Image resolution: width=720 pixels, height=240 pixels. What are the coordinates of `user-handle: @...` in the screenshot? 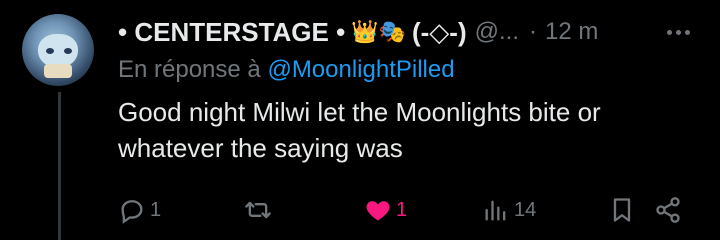 It's located at (497, 32).